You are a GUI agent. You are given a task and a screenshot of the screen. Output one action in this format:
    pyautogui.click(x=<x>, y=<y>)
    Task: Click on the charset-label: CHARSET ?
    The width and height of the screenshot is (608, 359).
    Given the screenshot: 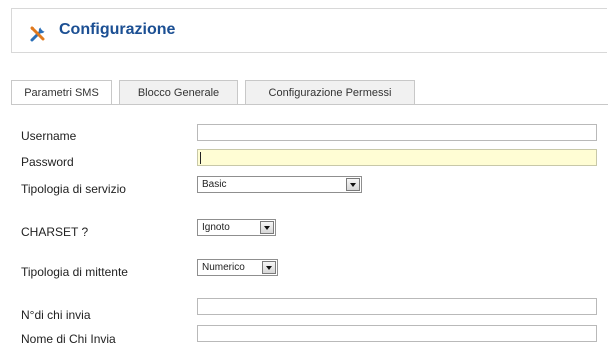 What is the action you would take?
    pyautogui.click(x=55, y=232)
    